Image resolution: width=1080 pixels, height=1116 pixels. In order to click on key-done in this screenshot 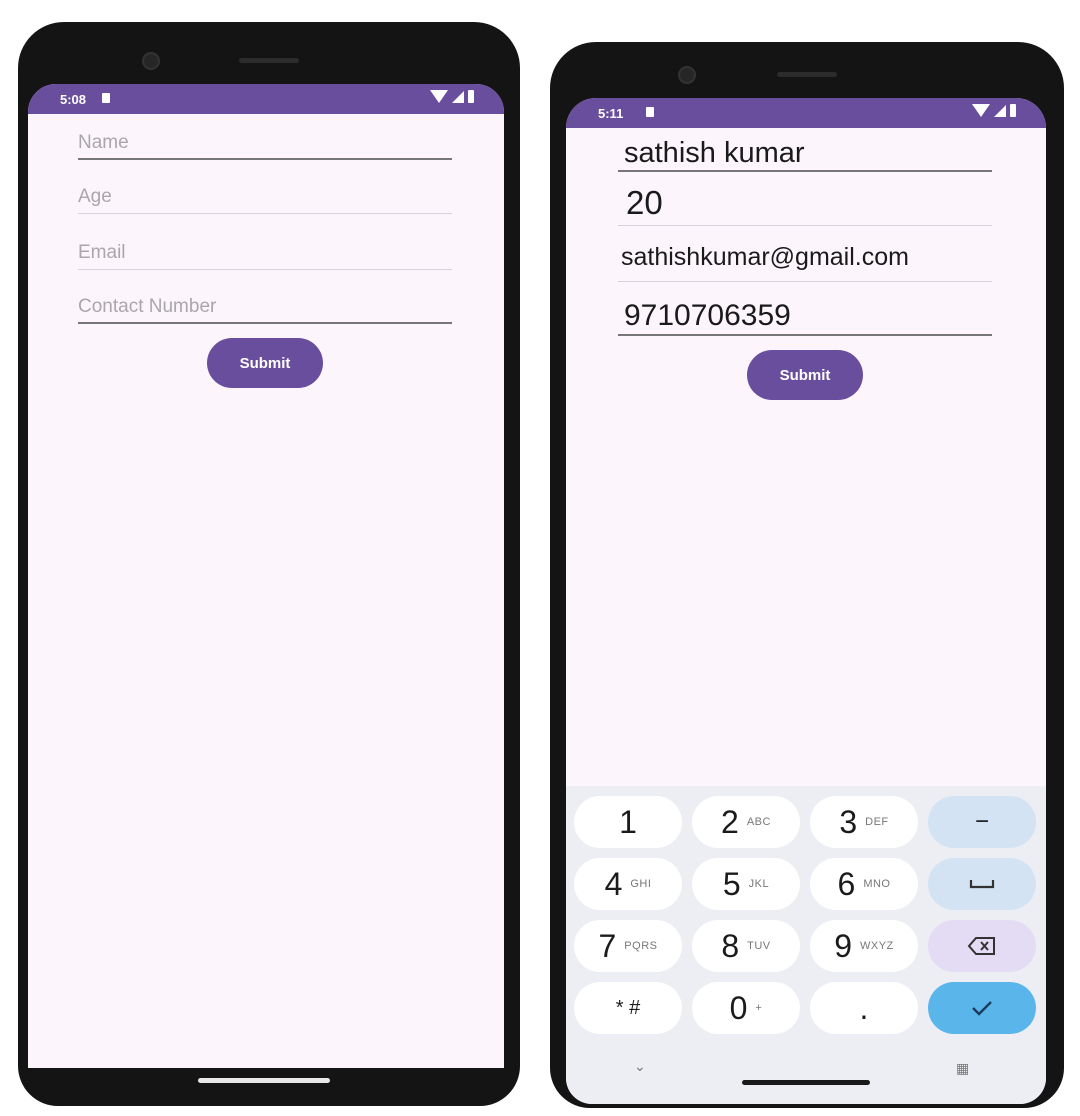, I will do `click(982, 1008)`.